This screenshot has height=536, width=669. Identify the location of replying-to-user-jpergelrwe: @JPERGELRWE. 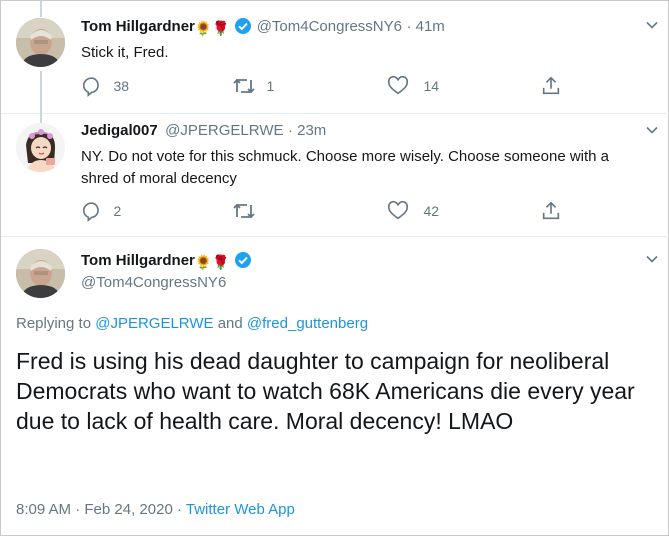
(154, 323).